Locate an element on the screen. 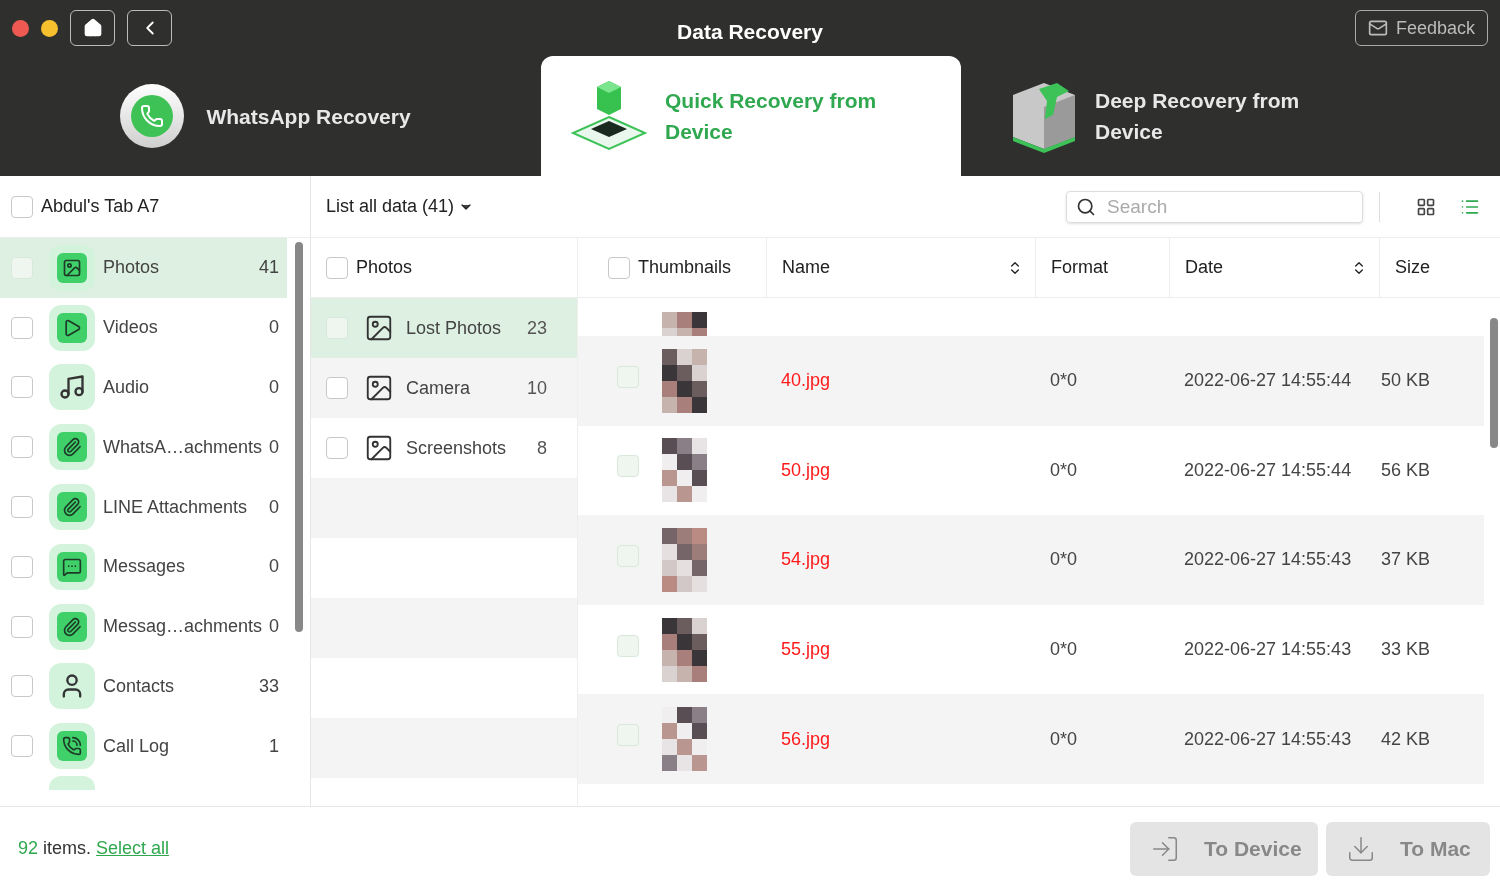 The width and height of the screenshot is (1500, 890). close-button is located at coordinates (20, 28).